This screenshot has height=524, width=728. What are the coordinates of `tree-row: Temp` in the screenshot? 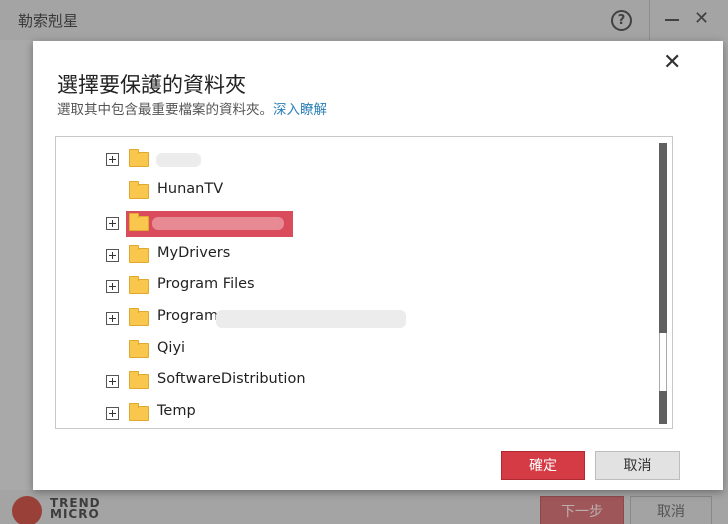 It's located at (351, 414).